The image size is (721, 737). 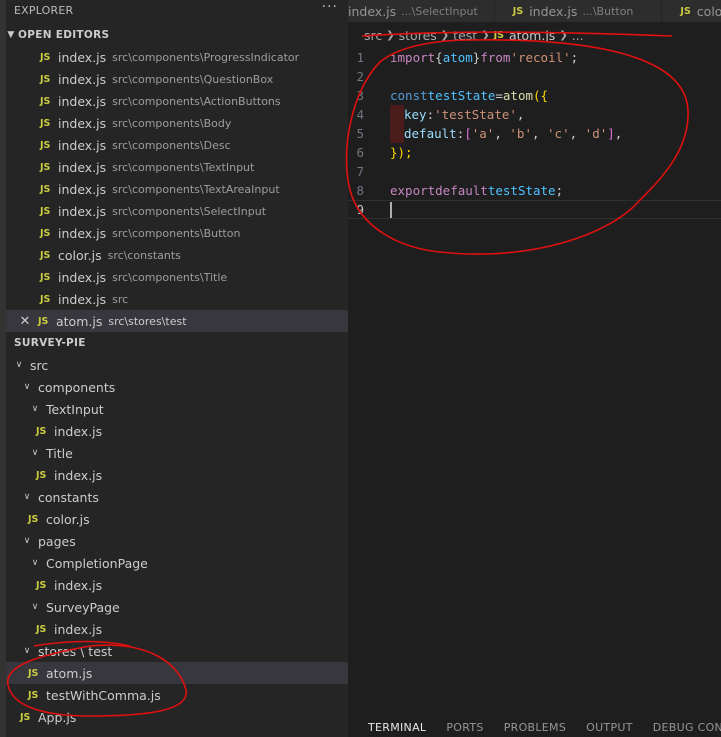 What do you see at coordinates (177, 409) in the screenshot?
I see `tree-folder-textinput: ∨ TextInput` at bounding box center [177, 409].